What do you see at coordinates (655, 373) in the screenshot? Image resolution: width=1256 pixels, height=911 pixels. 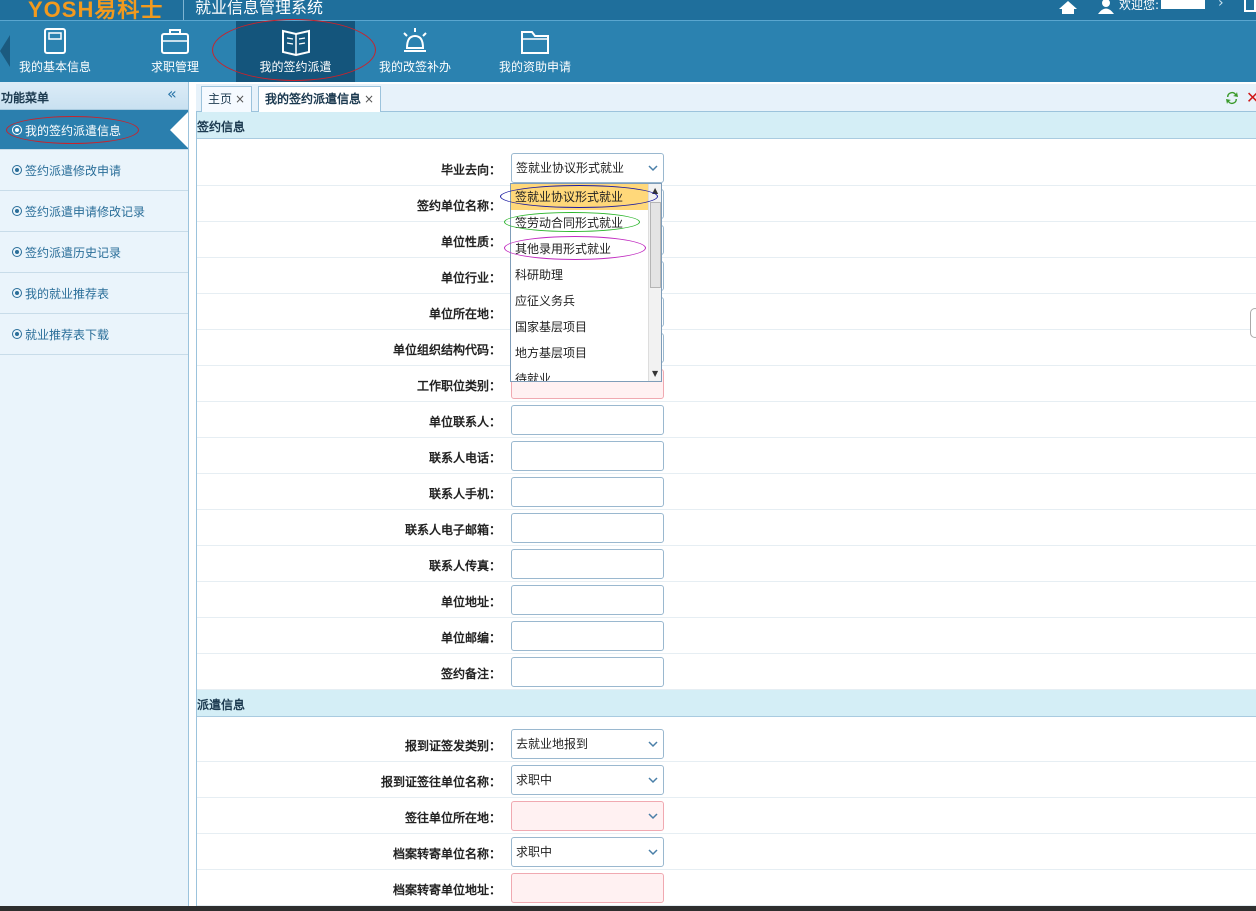 I see `scroll-down-icon: ▼` at bounding box center [655, 373].